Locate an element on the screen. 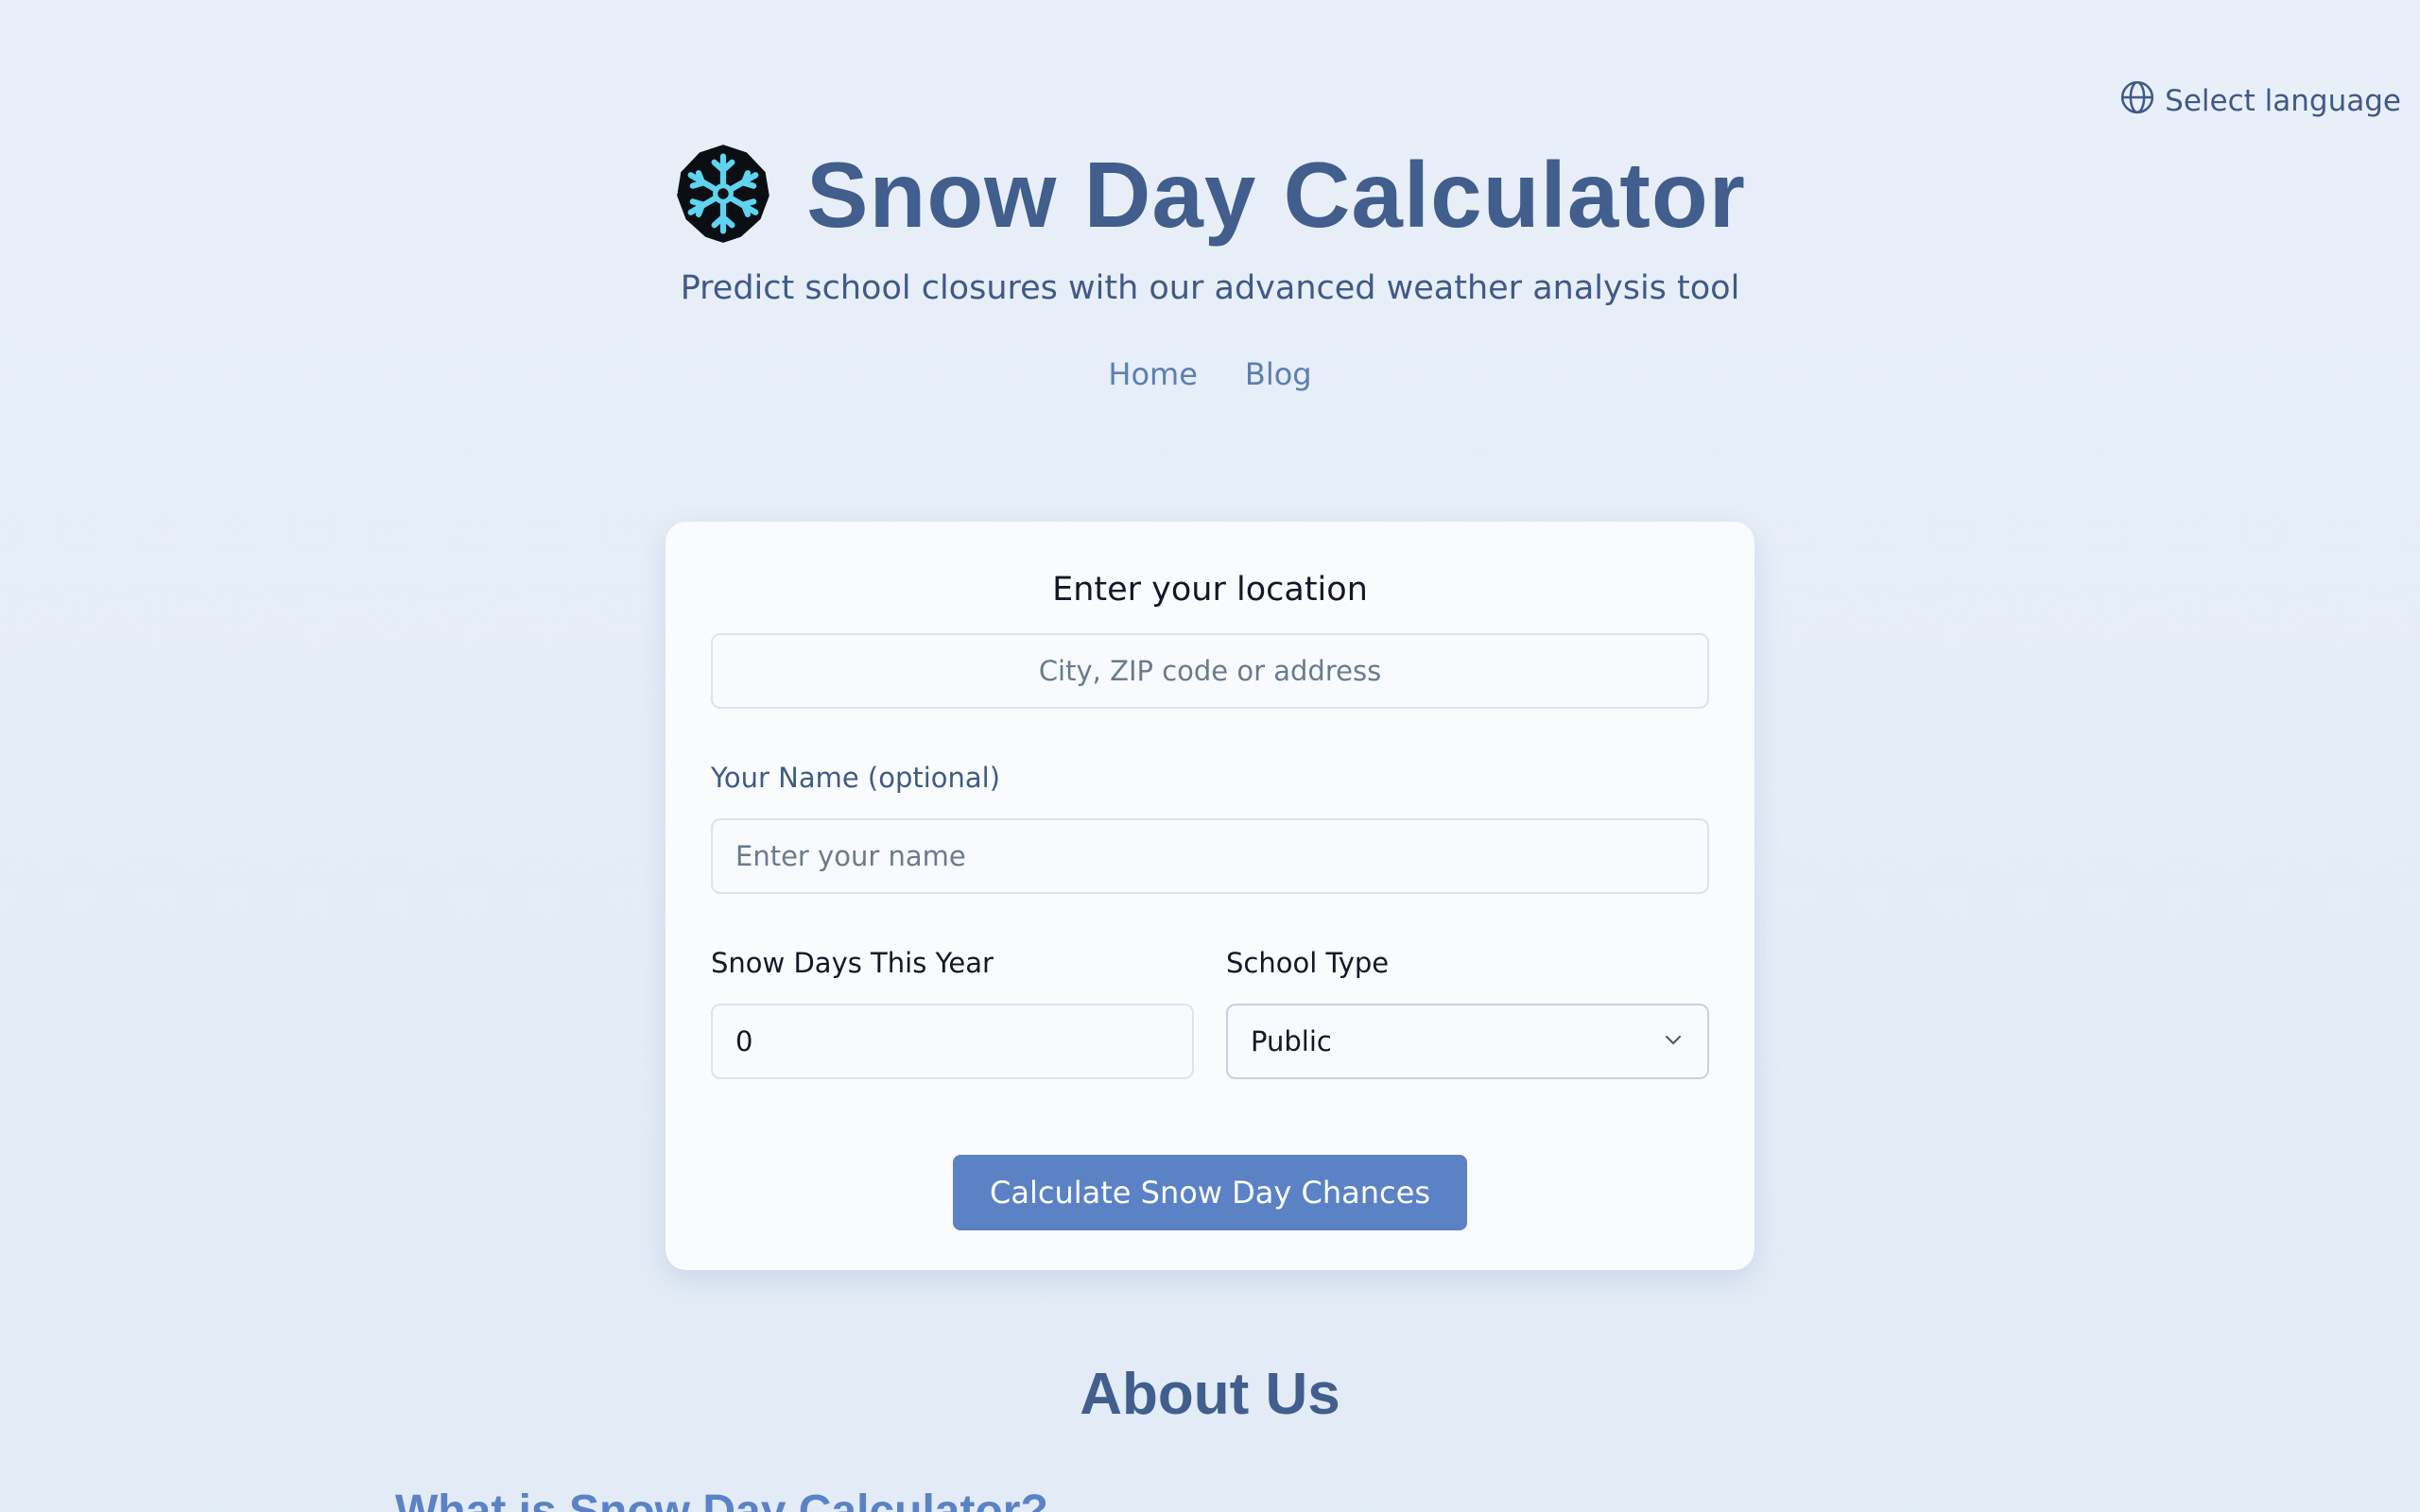 The height and width of the screenshot is (1512, 2420). chevron-down-icon is located at coordinates (1673, 1041).